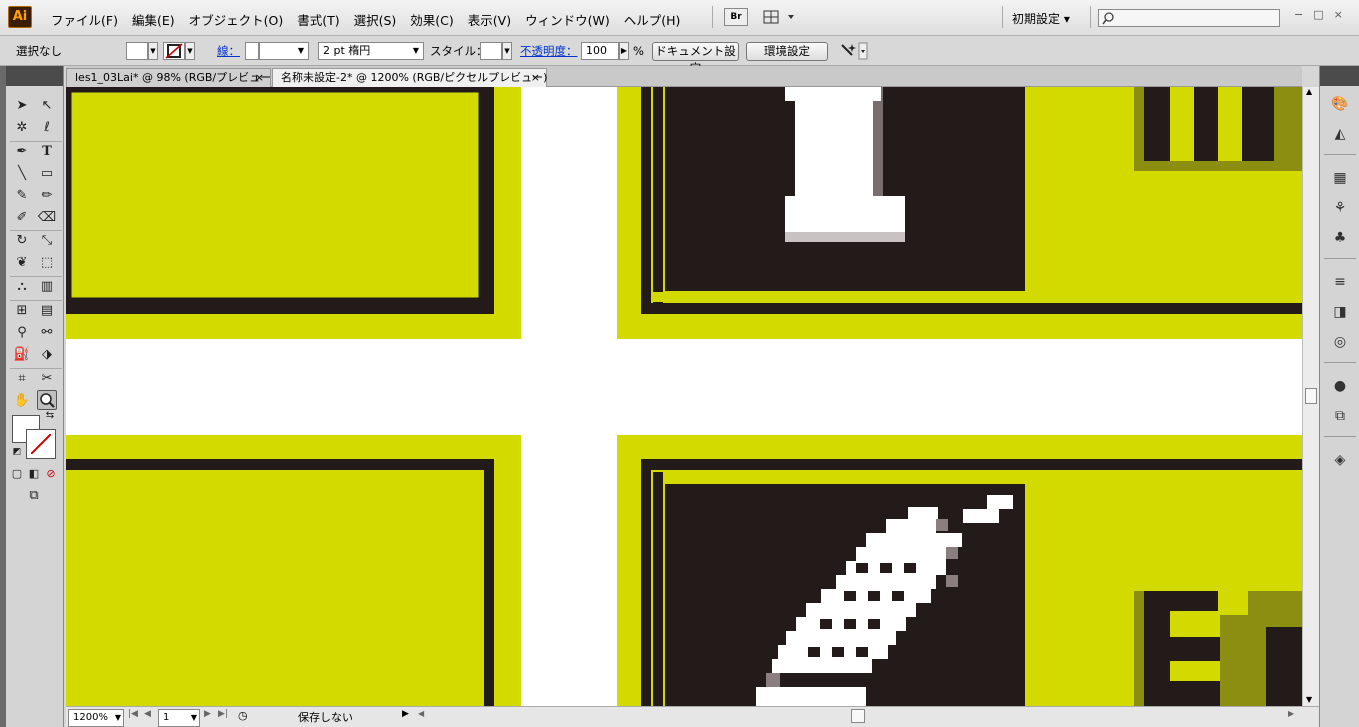  What do you see at coordinates (22, 174) in the screenshot?
I see `line-tool-icon: ╲` at bounding box center [22, 174].